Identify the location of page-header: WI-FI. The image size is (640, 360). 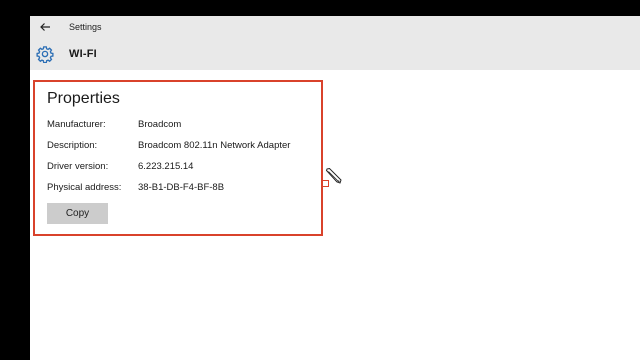
(335, 54).